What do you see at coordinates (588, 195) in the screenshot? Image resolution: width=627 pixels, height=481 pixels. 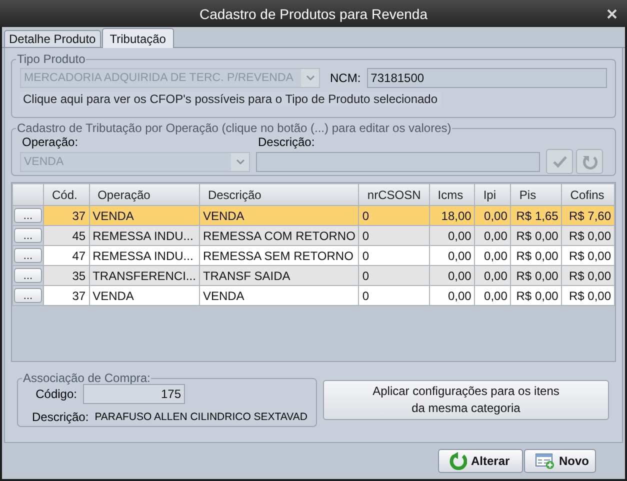 I see `column-header: Cofins` at bounding box center [588, 195].